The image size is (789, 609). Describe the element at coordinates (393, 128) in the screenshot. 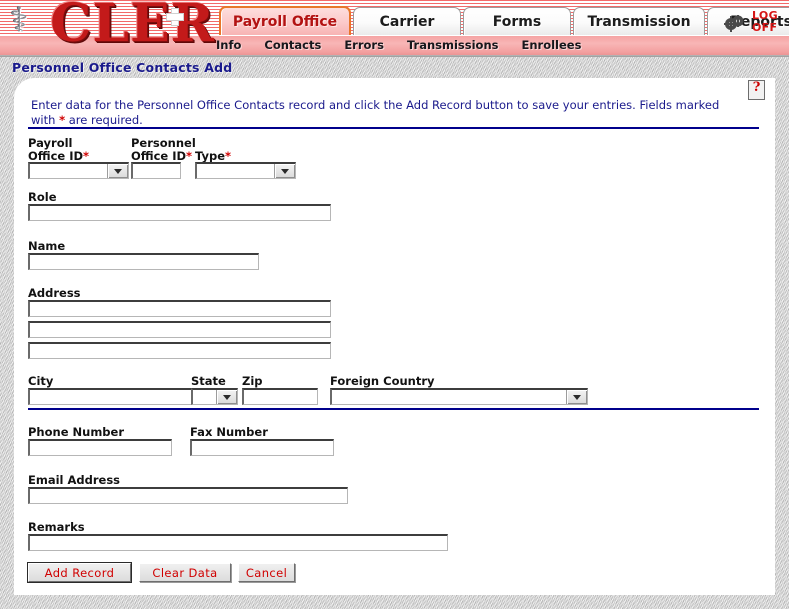

I see `divider-top` at that location.